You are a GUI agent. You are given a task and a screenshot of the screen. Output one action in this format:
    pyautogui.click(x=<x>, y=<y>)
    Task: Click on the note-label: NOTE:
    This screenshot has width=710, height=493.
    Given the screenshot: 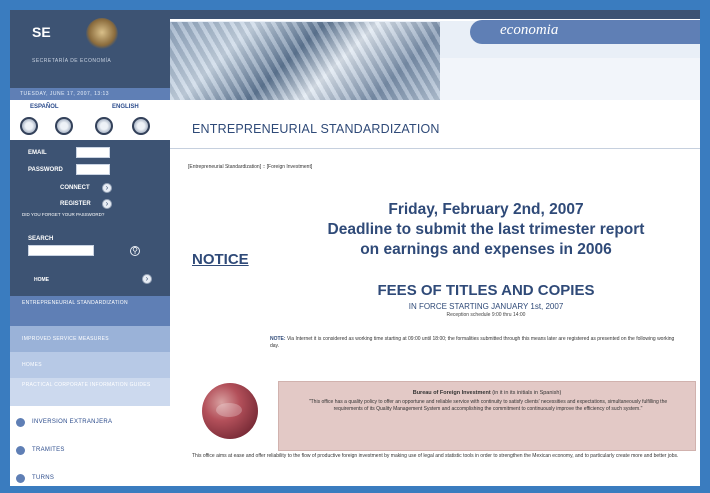 What is the action you would take?
    pyautogui.click(x=278, y=339)
    